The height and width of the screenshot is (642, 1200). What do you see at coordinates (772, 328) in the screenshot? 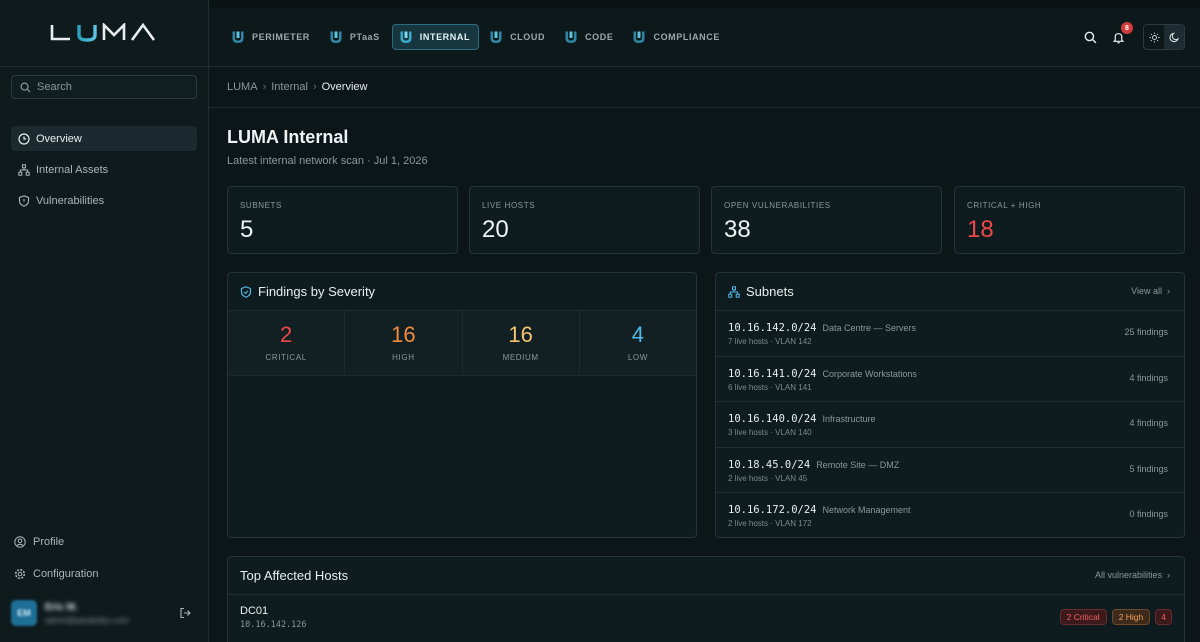
I see `subnet-cidr: 10.16.142.0/24` at bounding box center [772, 328].